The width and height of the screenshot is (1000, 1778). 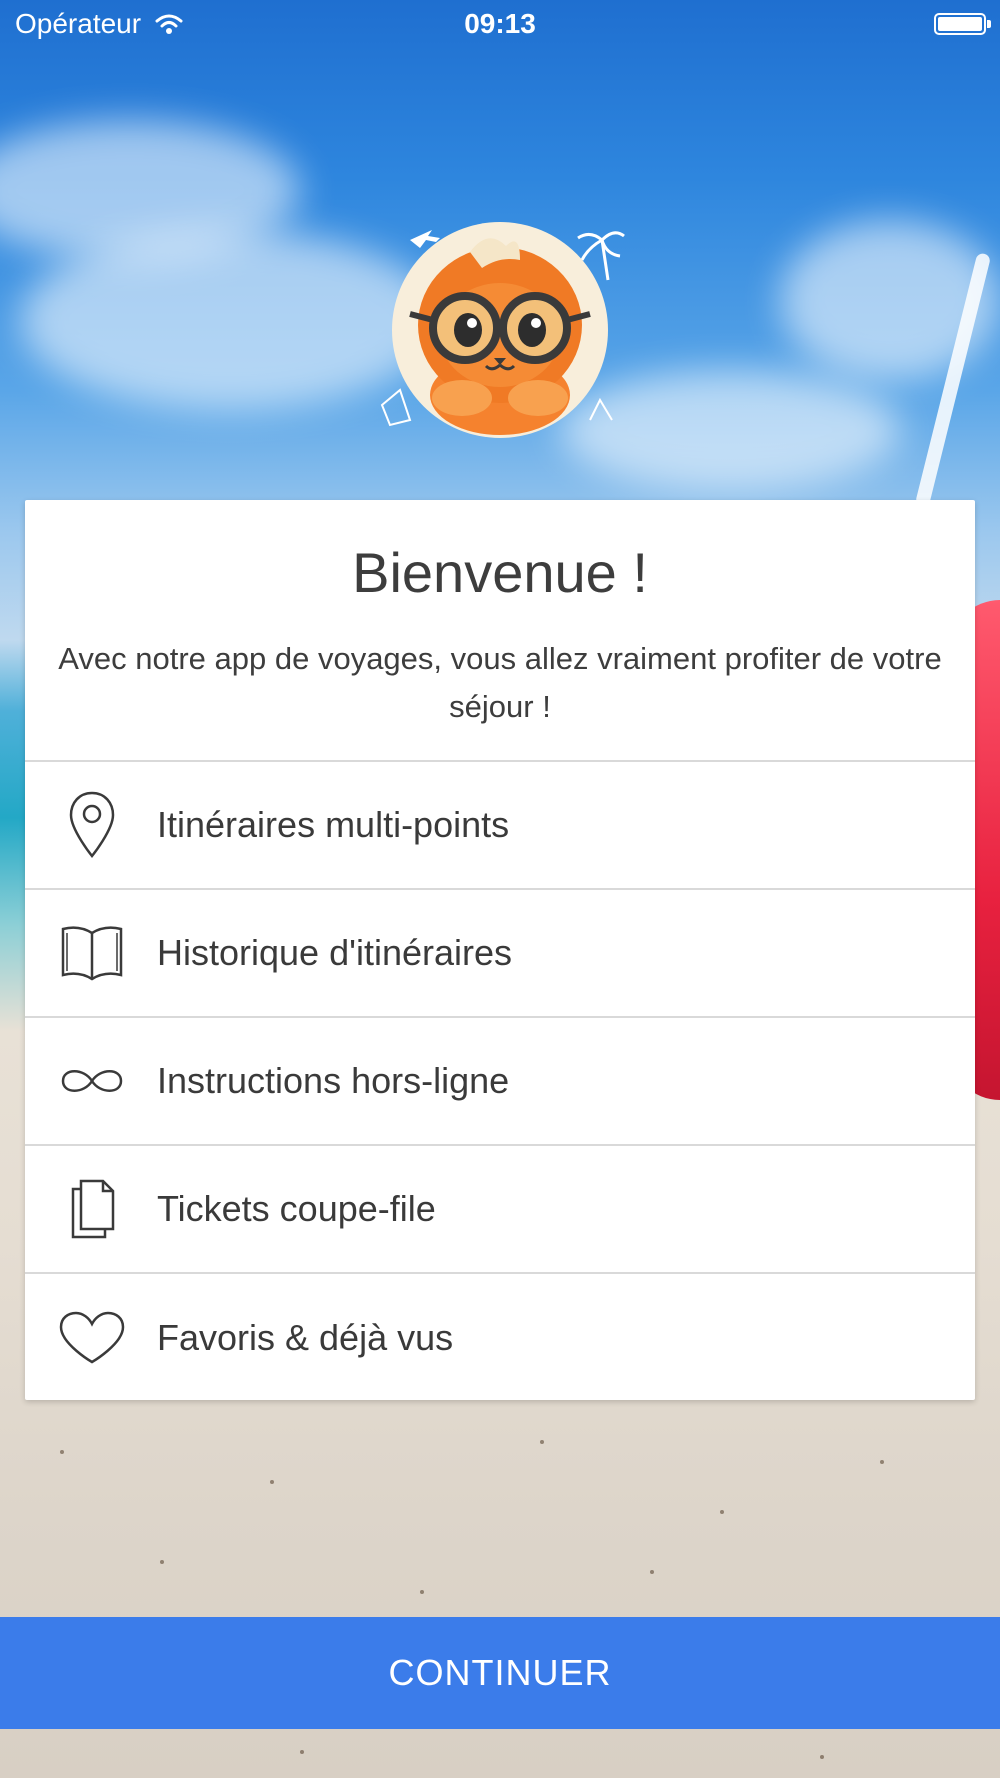 What do you see at coordinates (502, 330) in the screenshot?
I see `lion-mascot-icon` at bounding box center [502, 330].